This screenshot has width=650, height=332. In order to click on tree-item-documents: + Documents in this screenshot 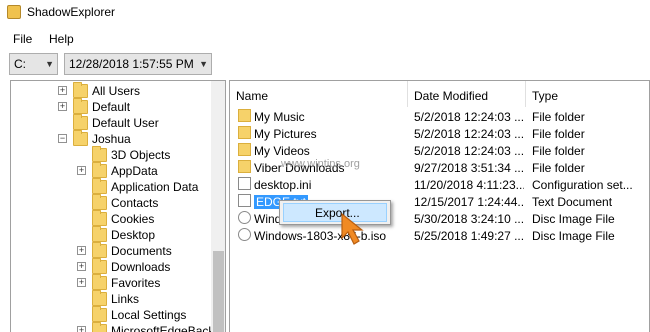, I will do `click(111, 250)`.